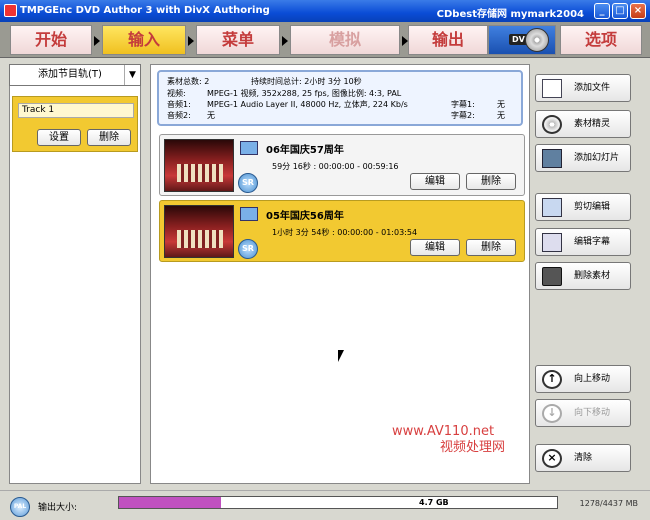 This screenshot has height=520, width=650. What do you see at coordinates (583, 207) in the screenshot?
I see `cut-edit-button: 剪切编辑` at bounding box center [583, 207].